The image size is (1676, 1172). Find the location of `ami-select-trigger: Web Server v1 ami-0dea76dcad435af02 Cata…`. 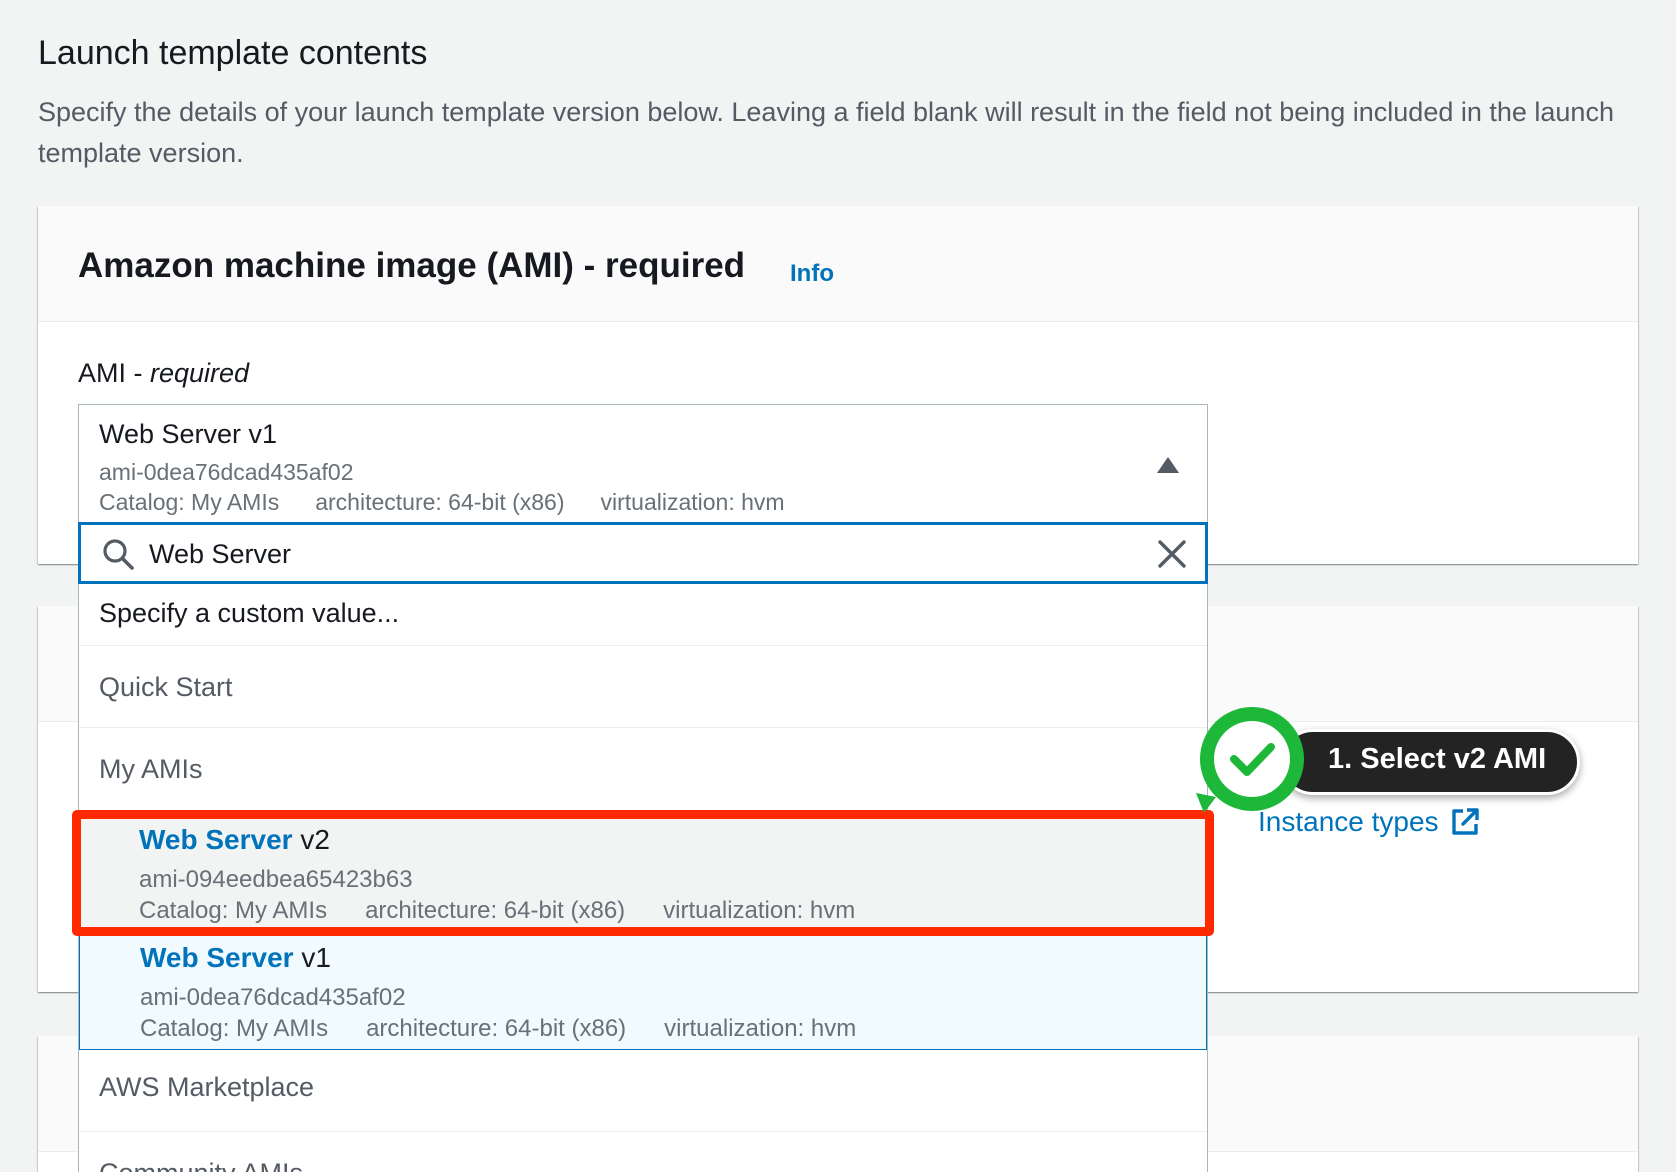

ami-select-trigger: Web Server v1 ami-0dea76dcad435af02 Cata… is located at coordinates (643, 463).